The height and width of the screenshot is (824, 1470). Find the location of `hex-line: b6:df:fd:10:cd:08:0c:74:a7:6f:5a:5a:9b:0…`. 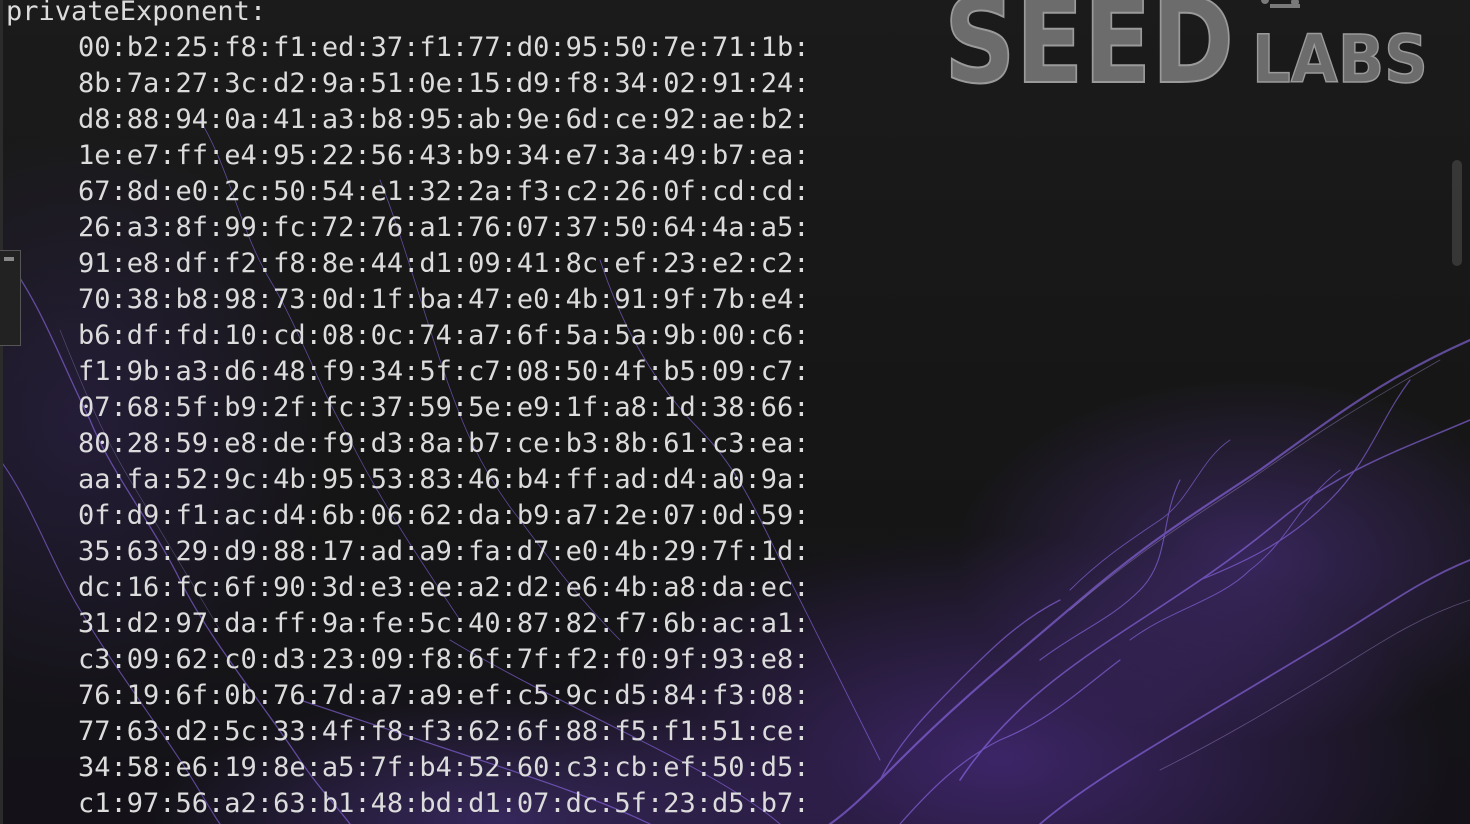

hex-line: b6:df:fd:10:cd:08:0c:74:a7:6f:5a:5a:9b:0… is located at coordinates (444, 335).